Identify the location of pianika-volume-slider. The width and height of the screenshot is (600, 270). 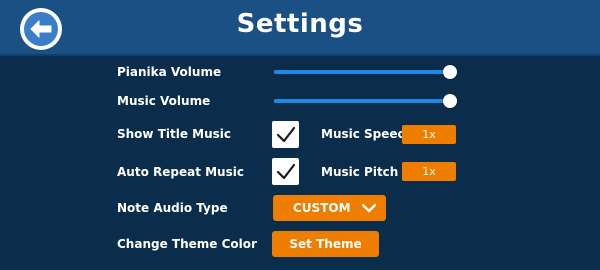
(365, 72).